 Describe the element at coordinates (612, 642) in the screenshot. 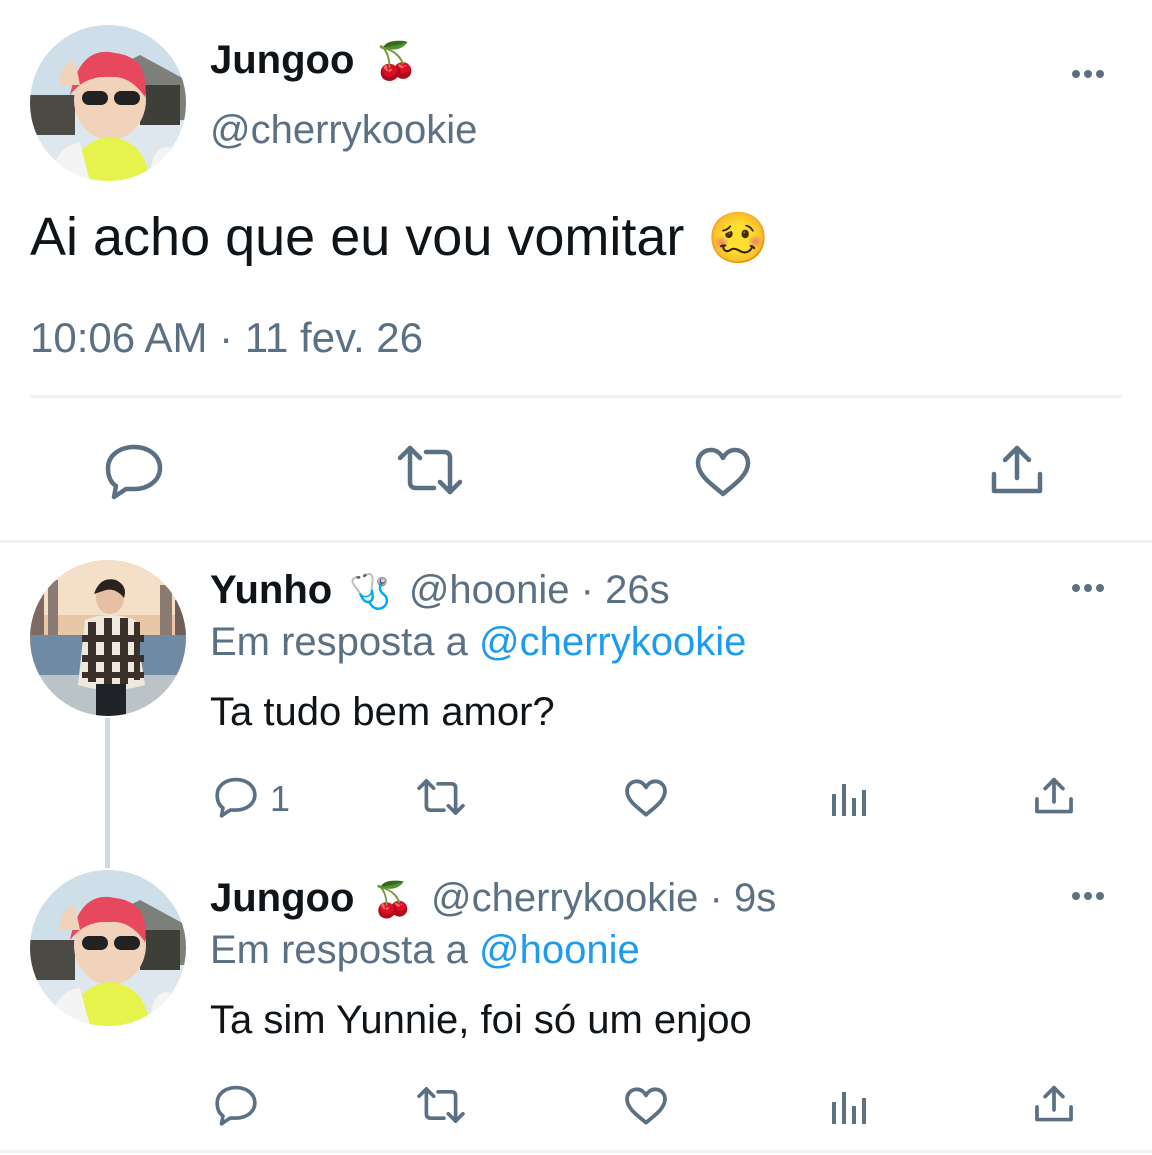

I see `reply-to-link: @cherrykookie` at that location.